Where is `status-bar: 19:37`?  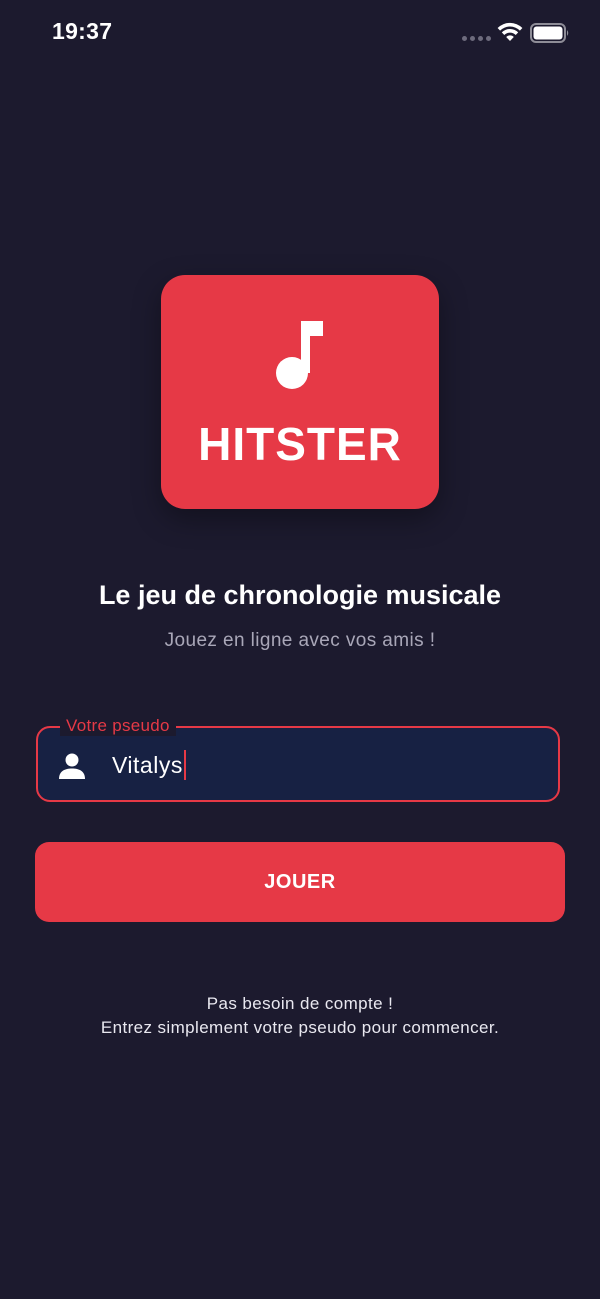 status-bar: 19:37 is located at coordinates (300, 33).